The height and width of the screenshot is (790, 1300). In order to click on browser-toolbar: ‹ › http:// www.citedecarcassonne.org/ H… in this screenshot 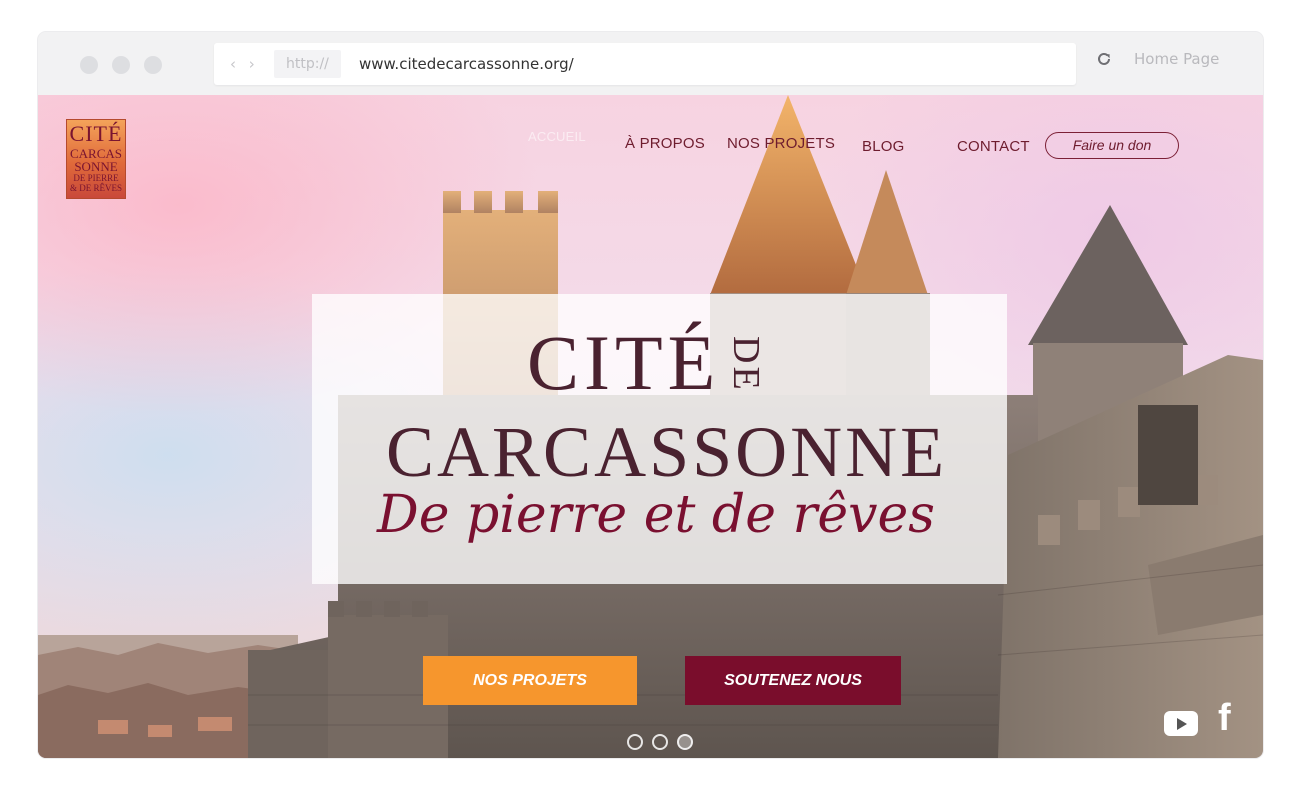, I will do `click(650, 63)`.